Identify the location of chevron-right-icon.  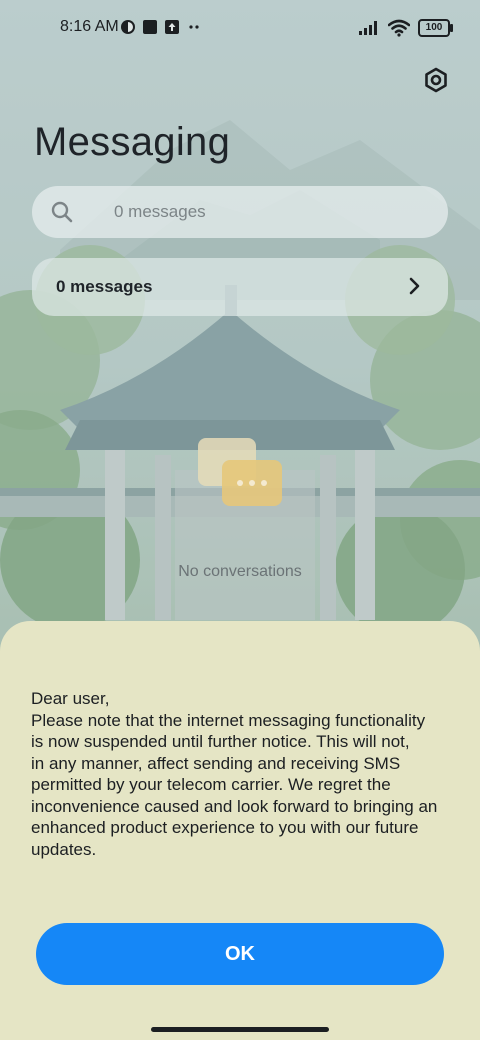
(414, 286).